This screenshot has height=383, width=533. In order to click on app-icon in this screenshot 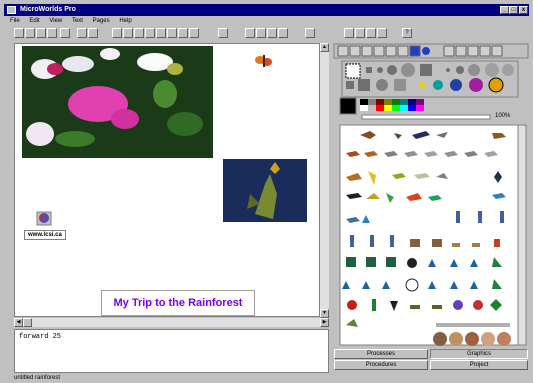, I will do `click(11, 10)`.